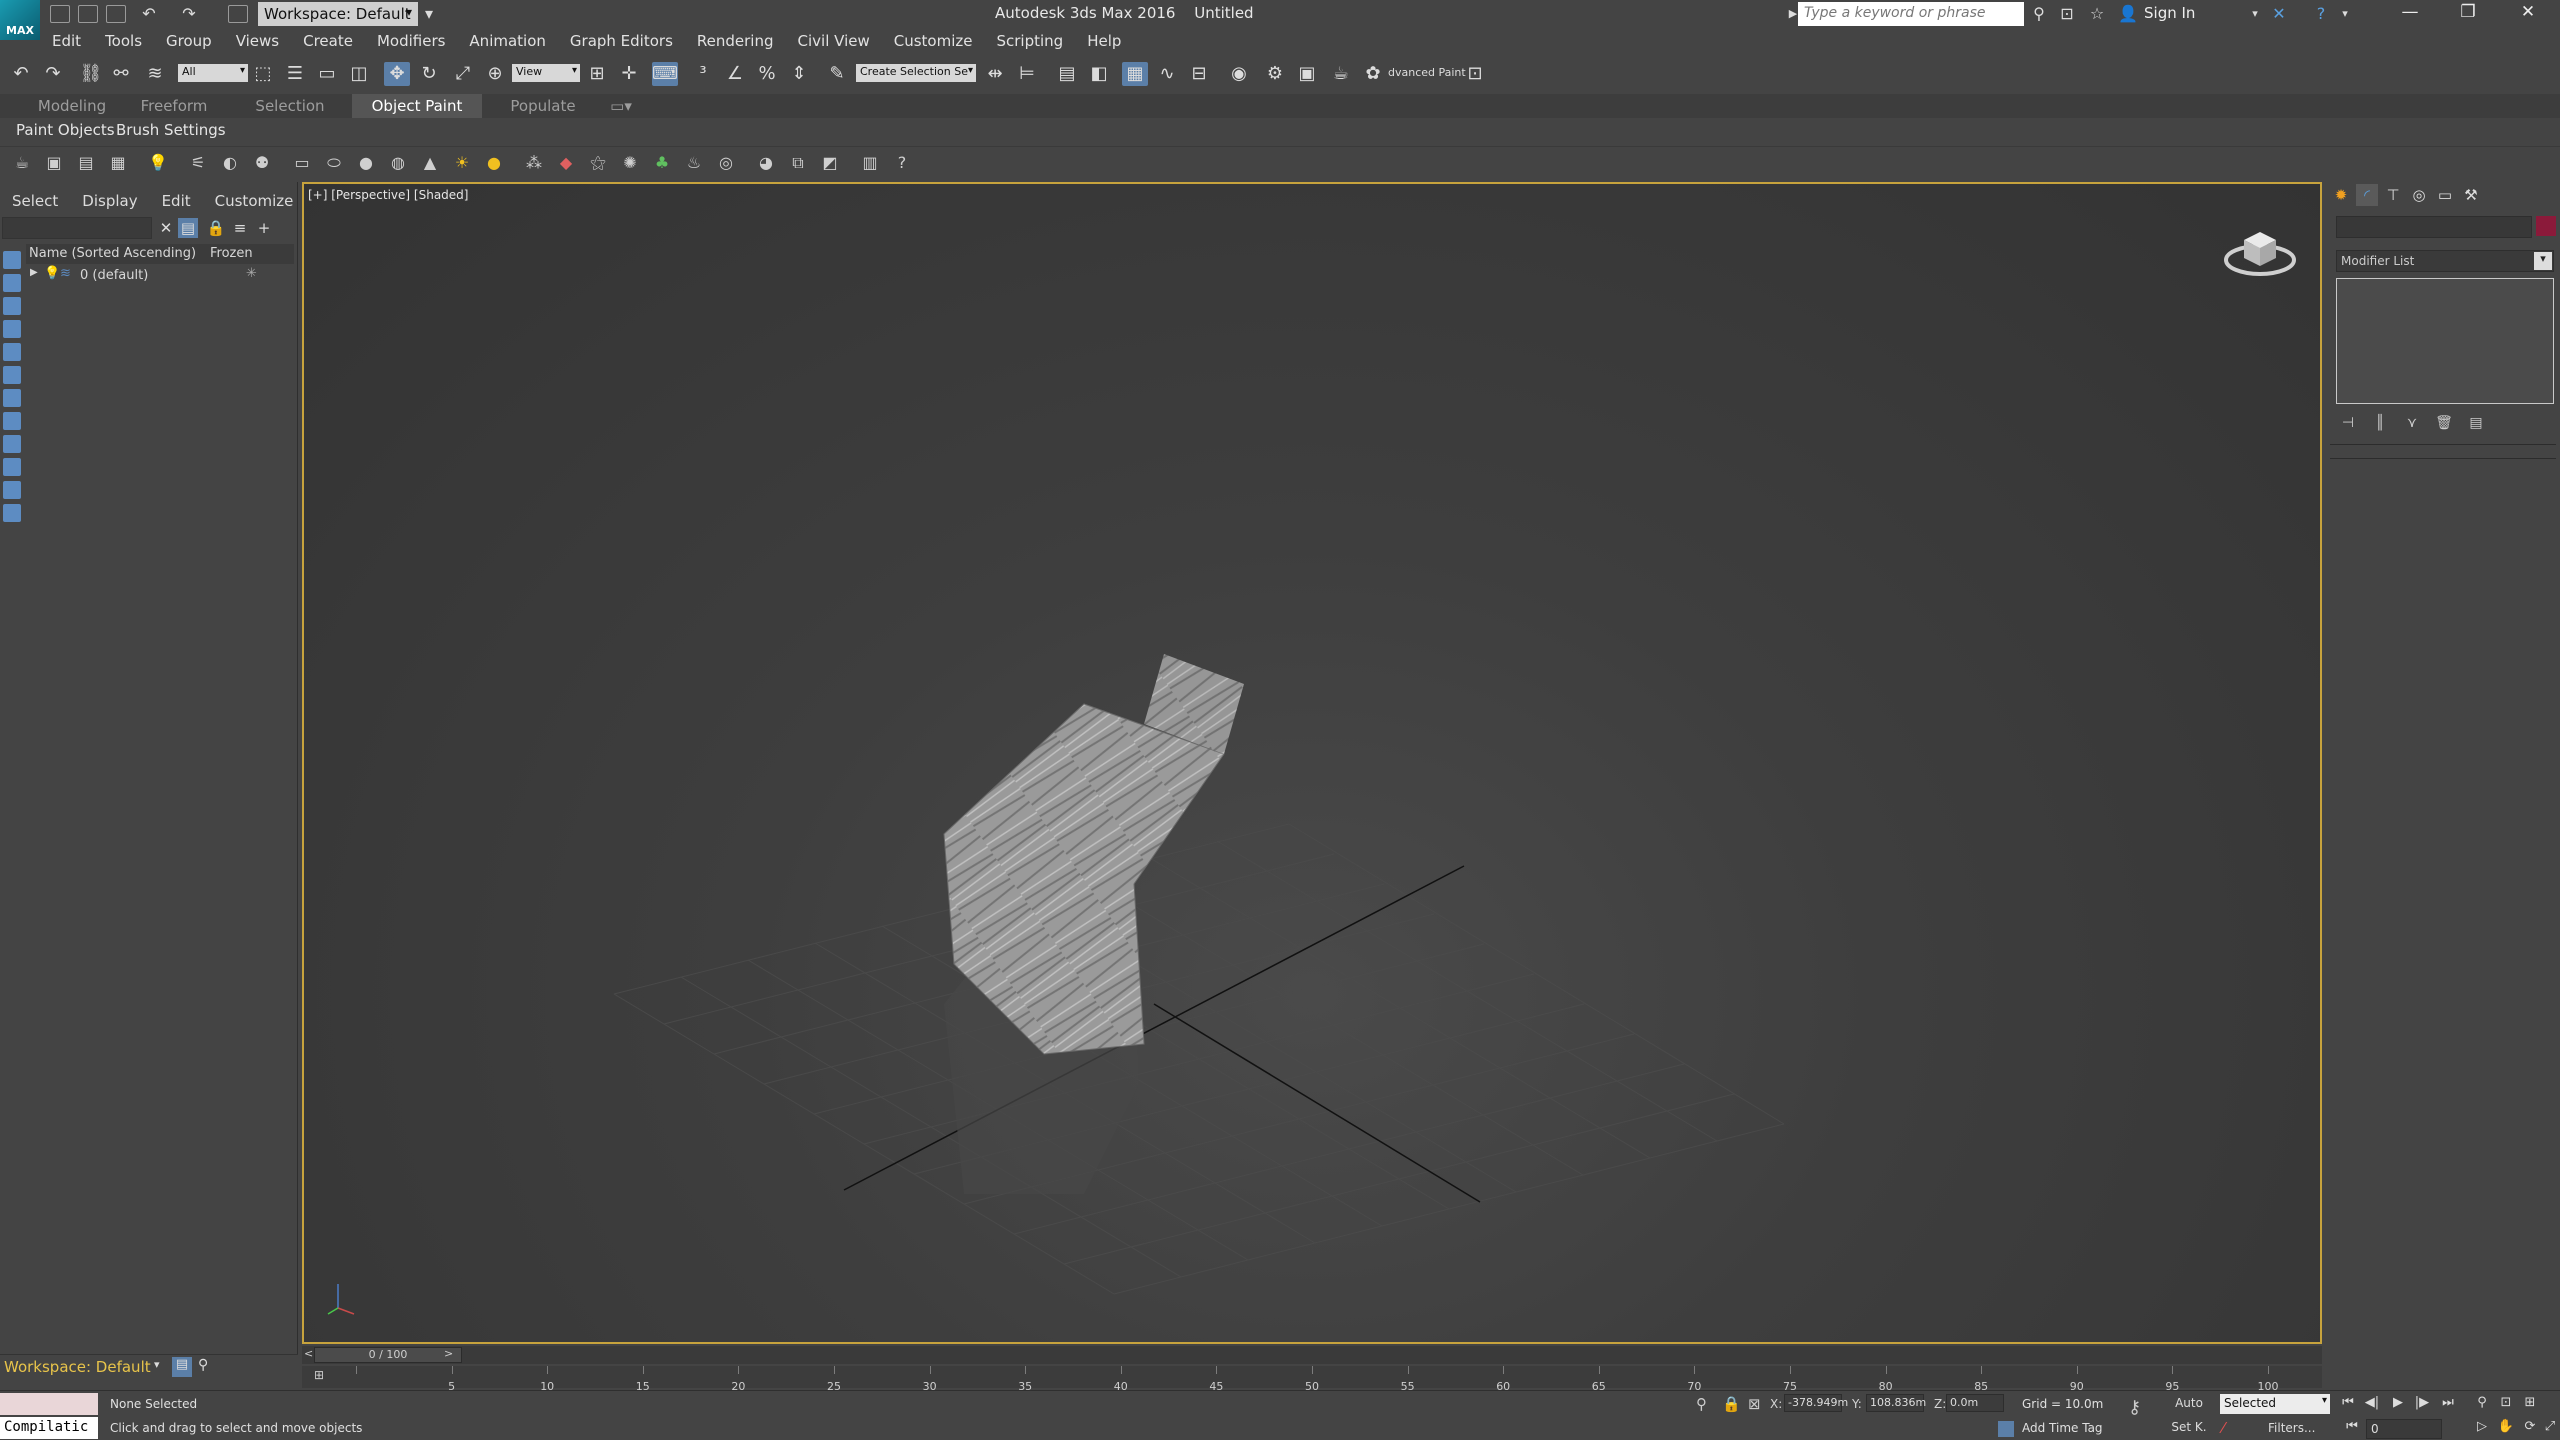 The width and height of the screenshot is (2560, 1440). I want to click on selection-filter-dropdown: All, so click(213, 73).